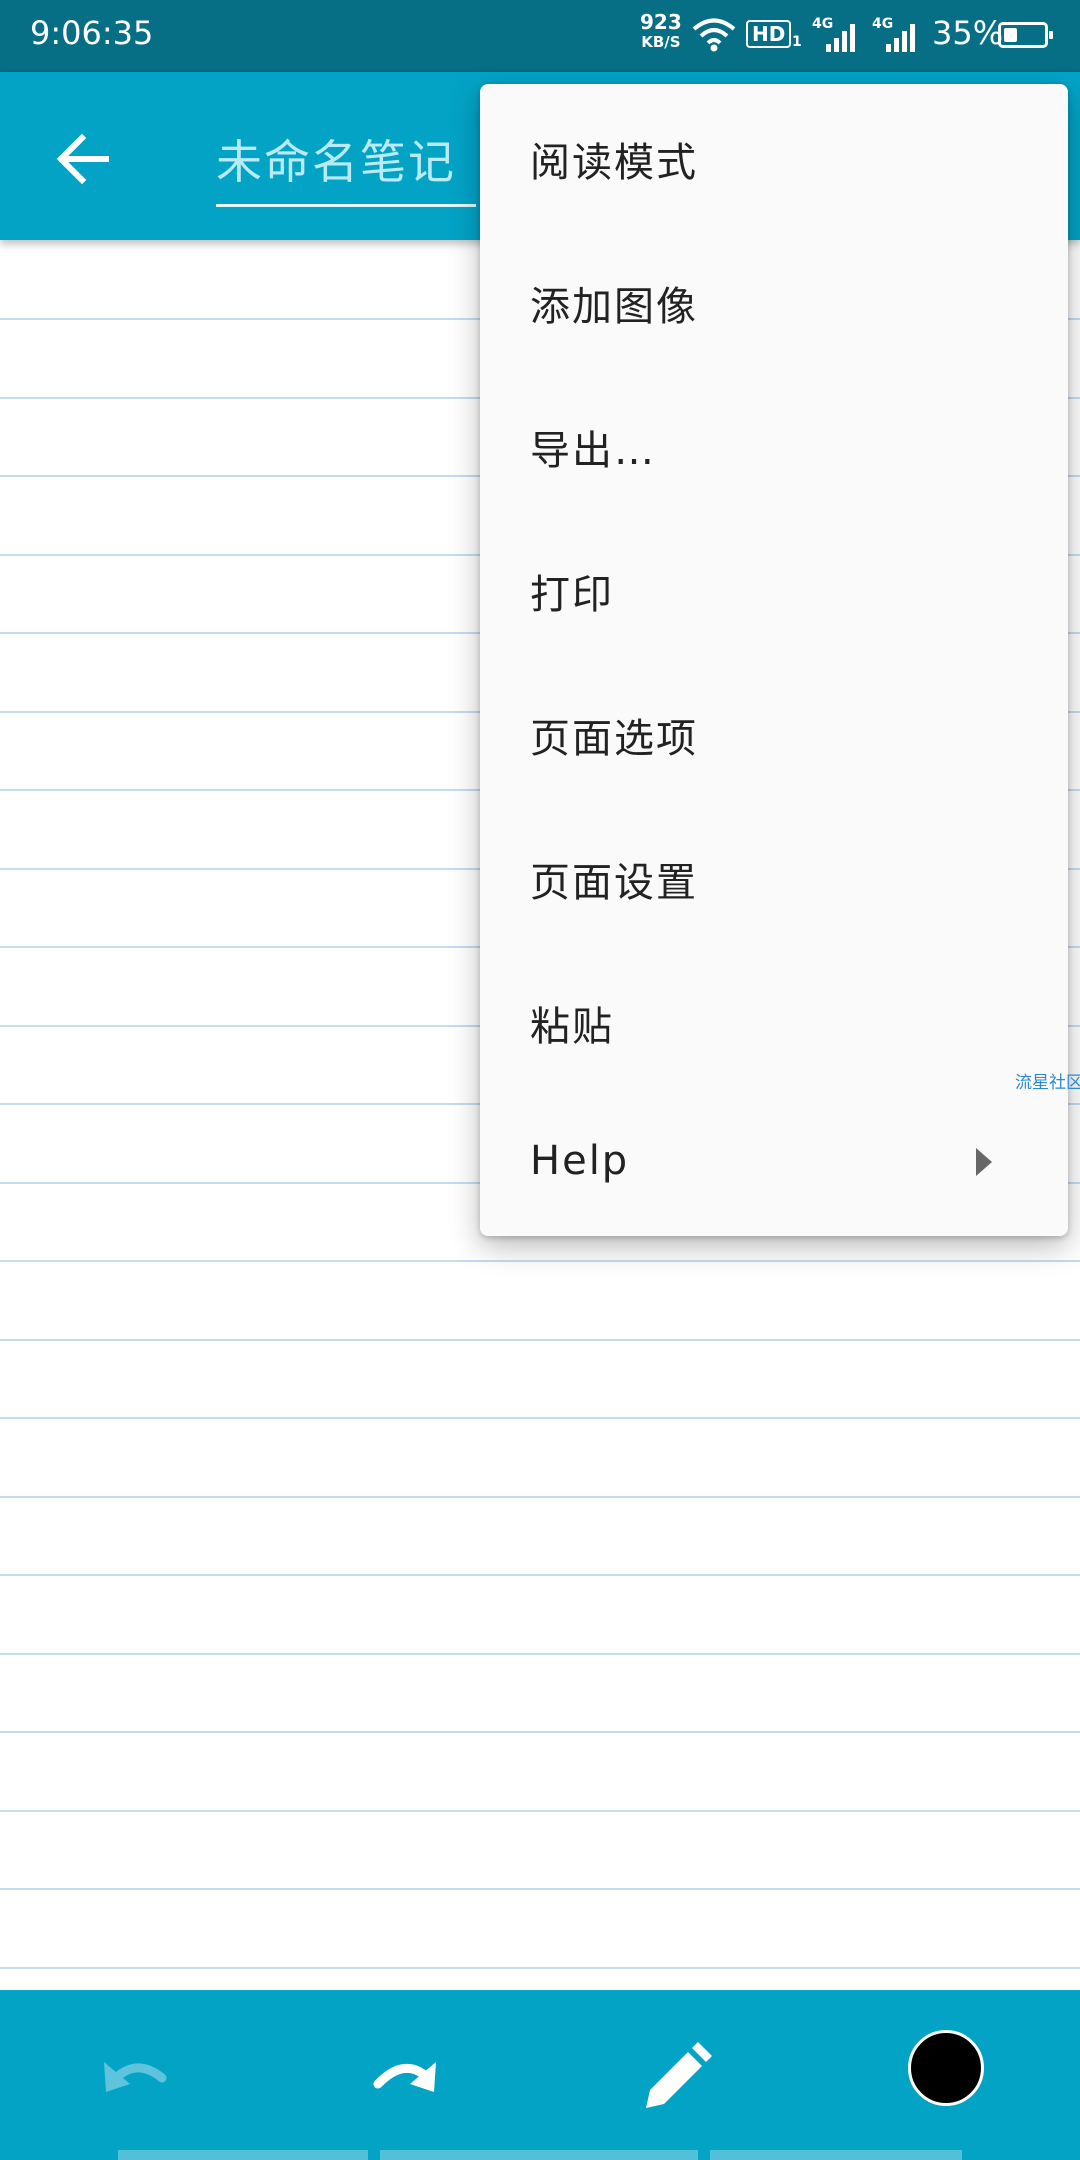 The height and width of the screenshot is (2160, 1080). What do you see at coordinates (614, 307) in the screenshot?
I see `menu-item-label: 添加图像` at bounding box center [614, 307].